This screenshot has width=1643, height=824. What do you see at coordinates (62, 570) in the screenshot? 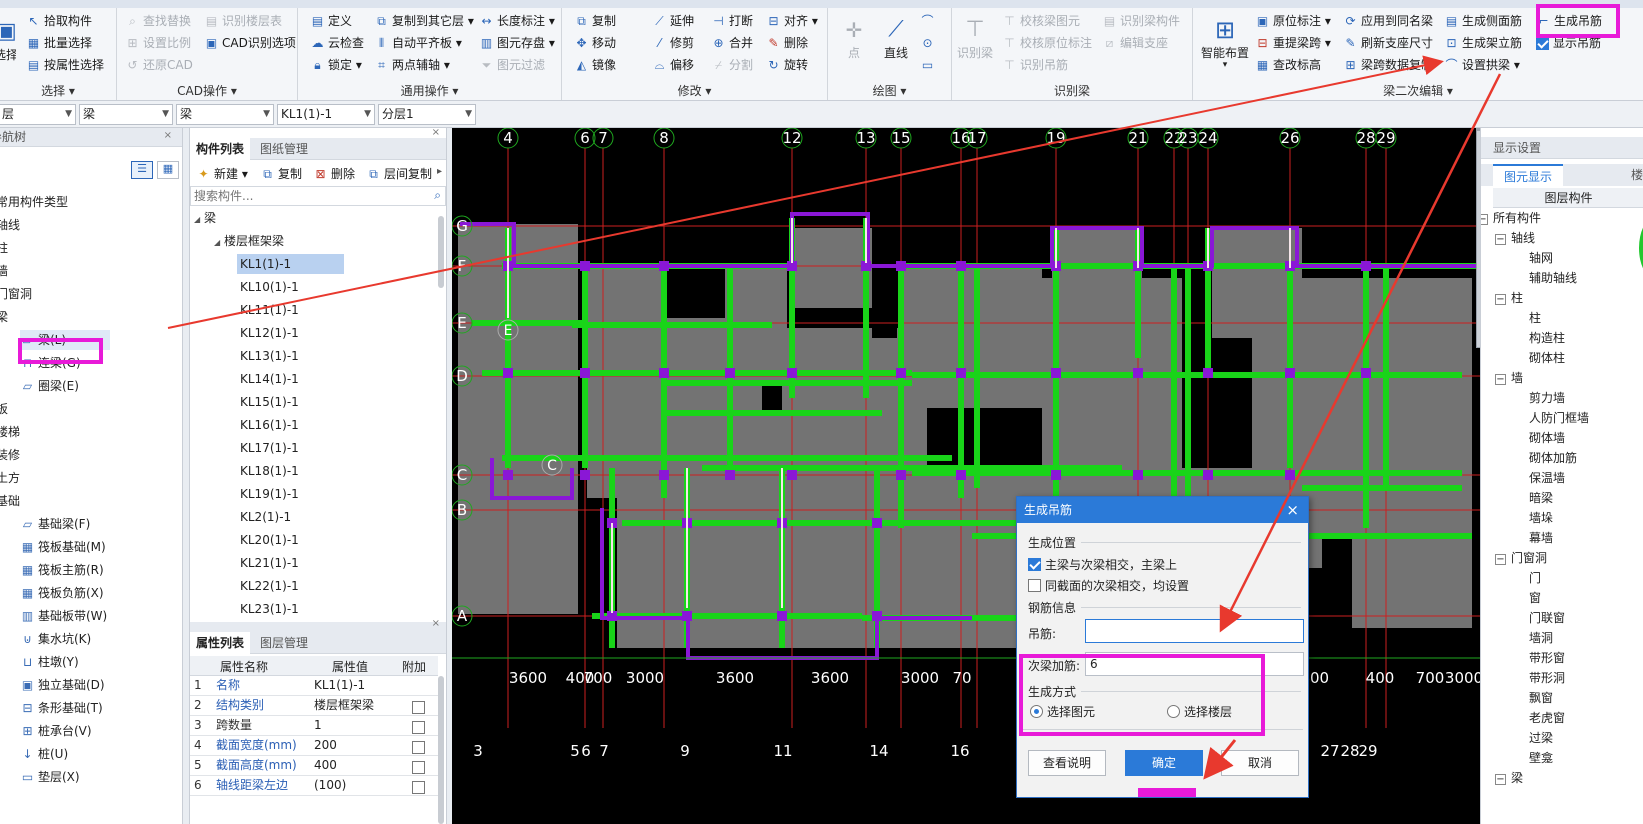
I see `nav-item: ▦ 筏板主筋(R)` at bounding box center [62, 570].